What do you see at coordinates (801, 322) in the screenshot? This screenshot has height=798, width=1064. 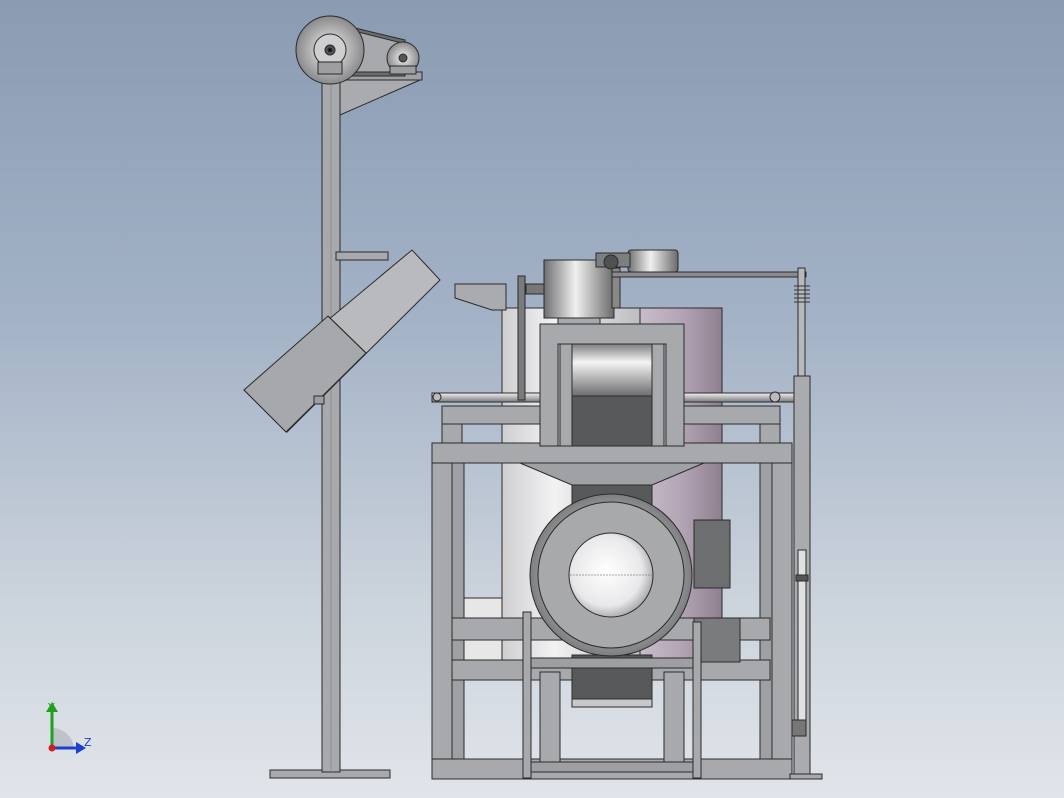 I see `spring-post` at bounding box center [801, 322].